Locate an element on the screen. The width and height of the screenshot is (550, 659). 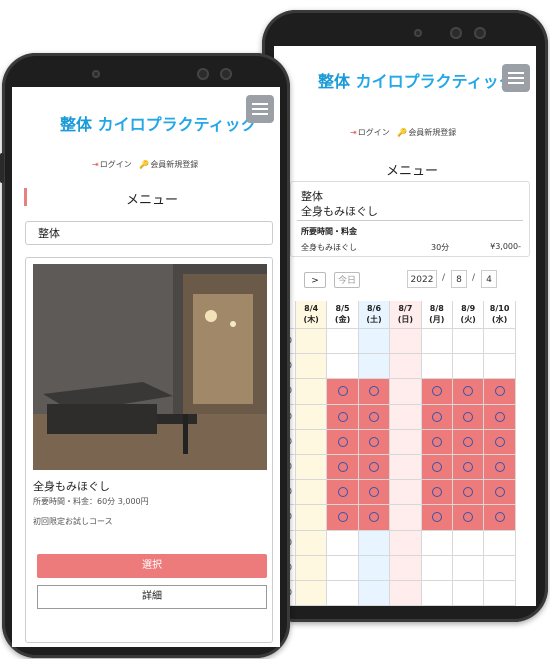
selected-menu-panel: 整体 全身もみほぐし 所要時間・料金 全身もみほぐし 30分 ¥3,000- is located at coordinates (410, 219).